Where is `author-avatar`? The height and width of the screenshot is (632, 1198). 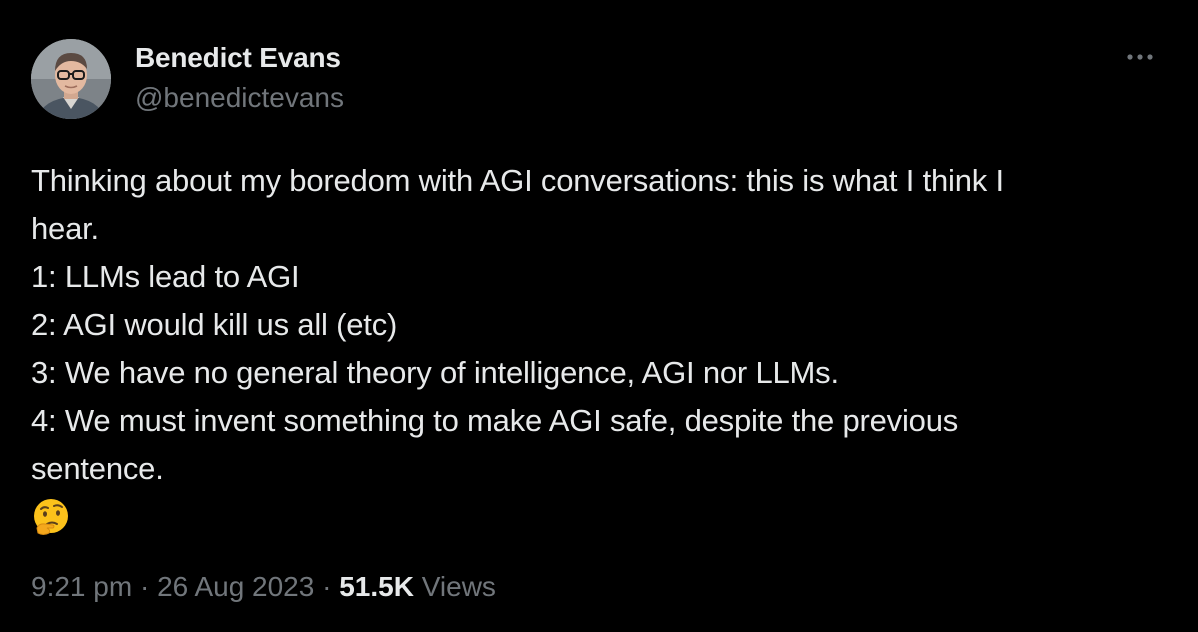
author-avatar is located at coordinates (71, 79).